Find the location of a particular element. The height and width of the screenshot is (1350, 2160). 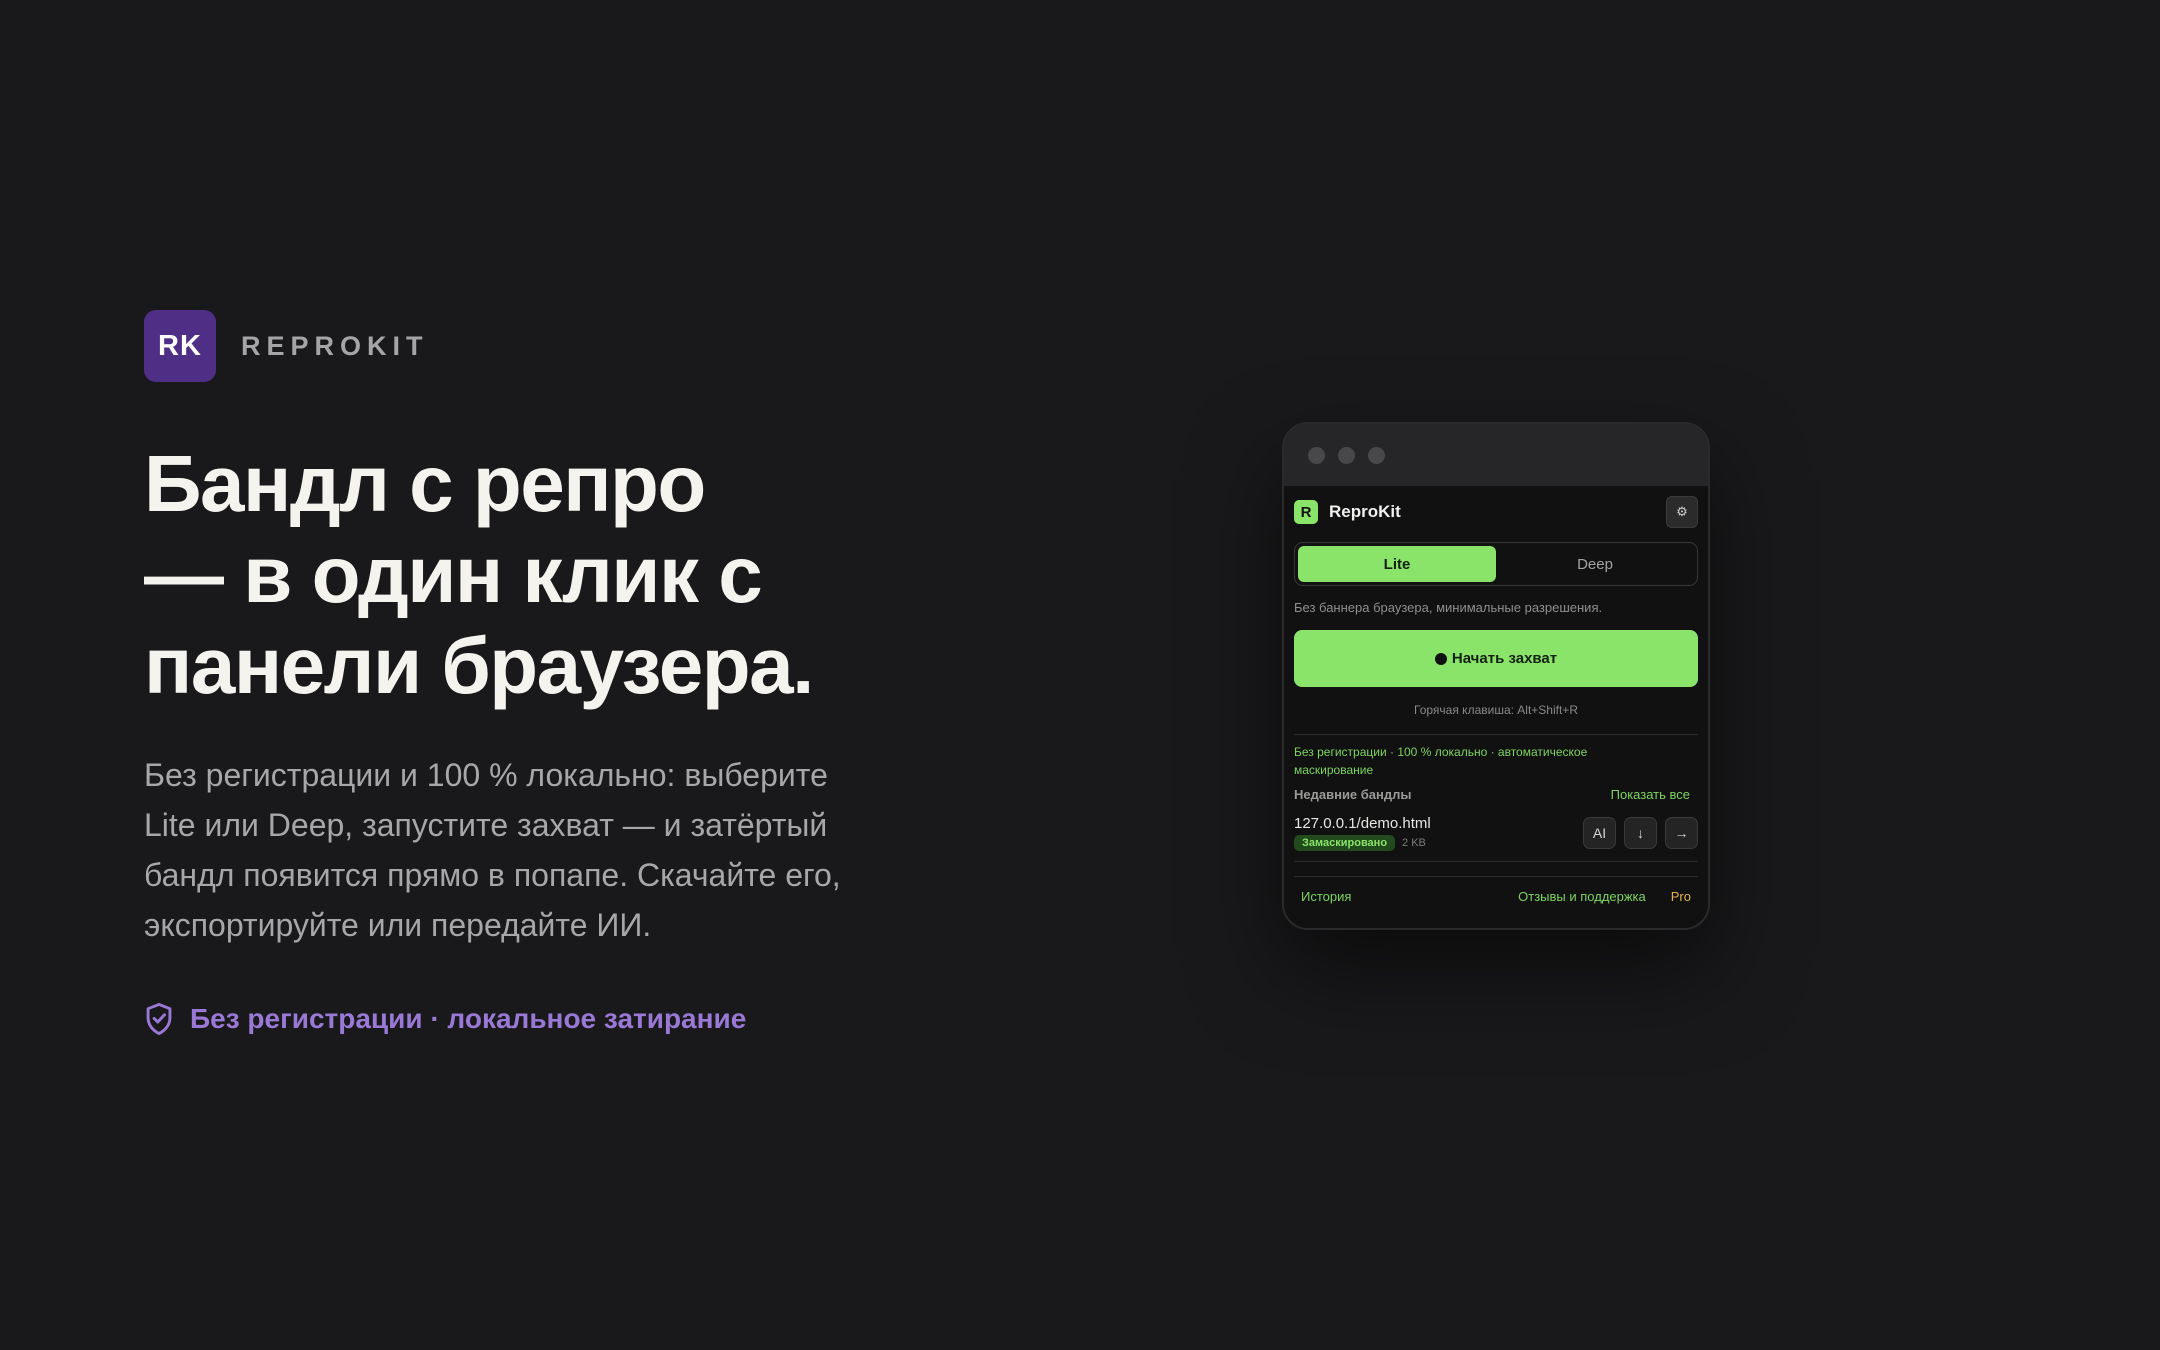

show-all-link: Показать все is located at coordinates (1650, 794).